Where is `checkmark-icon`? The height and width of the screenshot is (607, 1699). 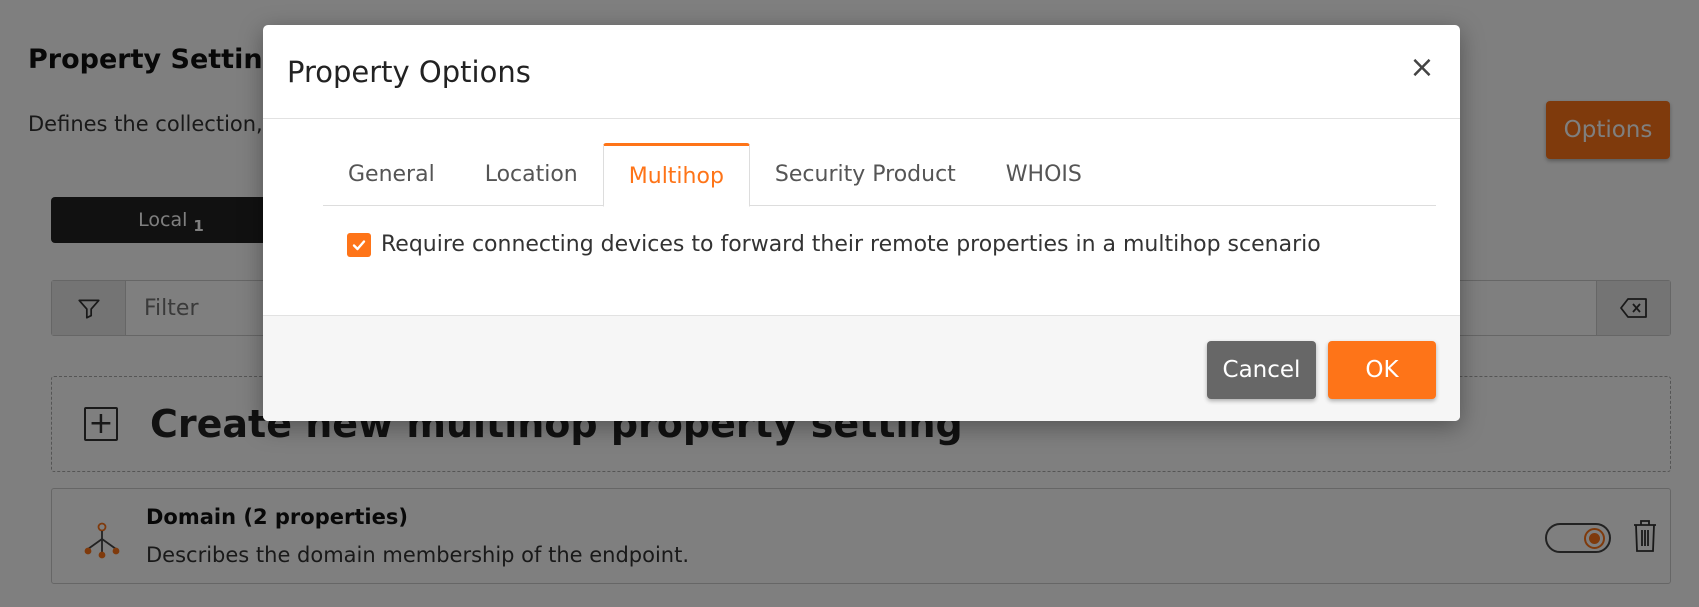 checkmark-icon is located at coordinates (359, 244).